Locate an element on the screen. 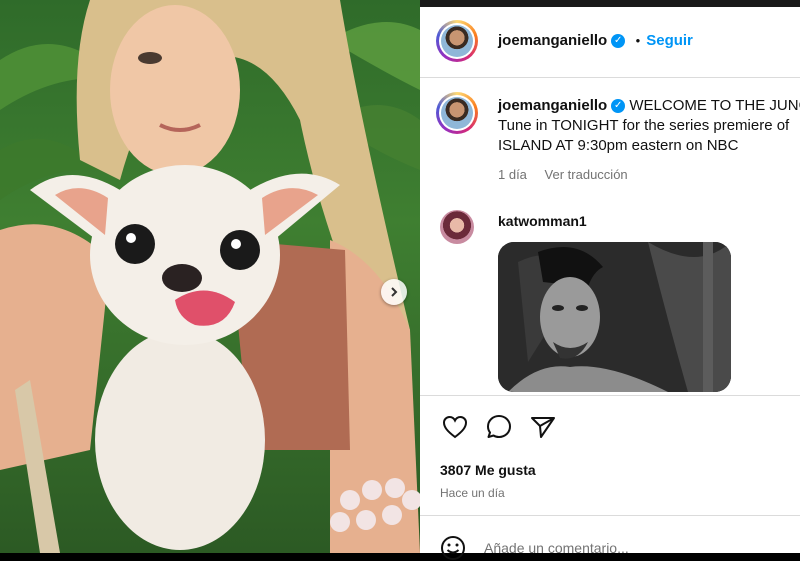  share-button is located at coordinates (543, 427).